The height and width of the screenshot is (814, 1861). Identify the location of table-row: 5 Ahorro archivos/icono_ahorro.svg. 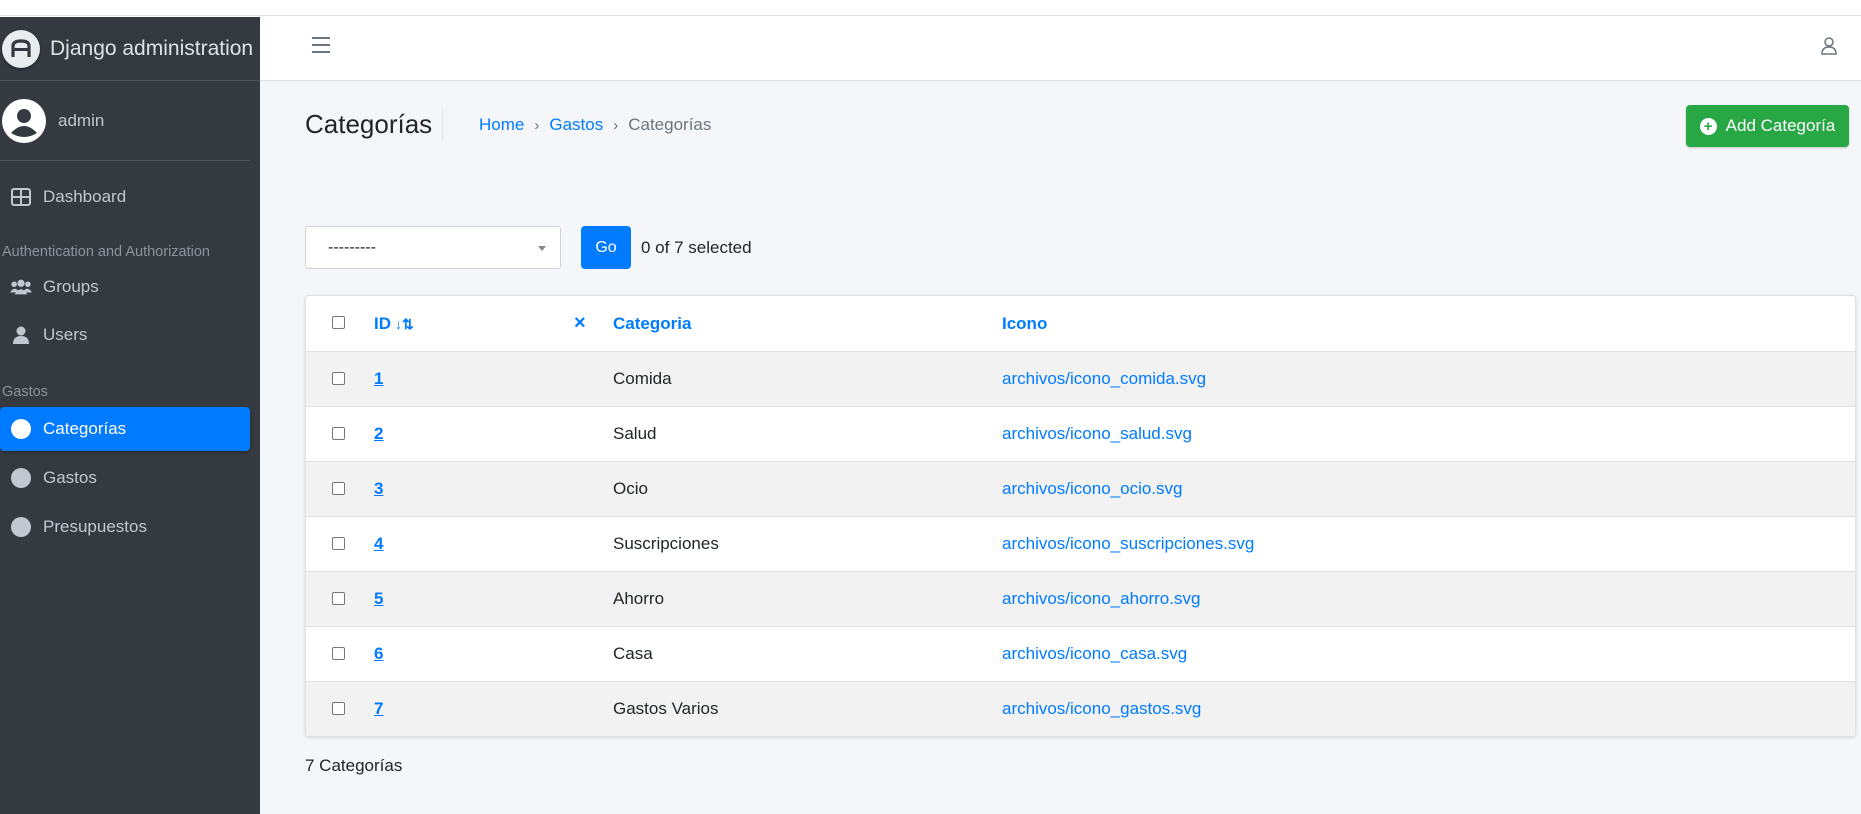
(1080, 598).